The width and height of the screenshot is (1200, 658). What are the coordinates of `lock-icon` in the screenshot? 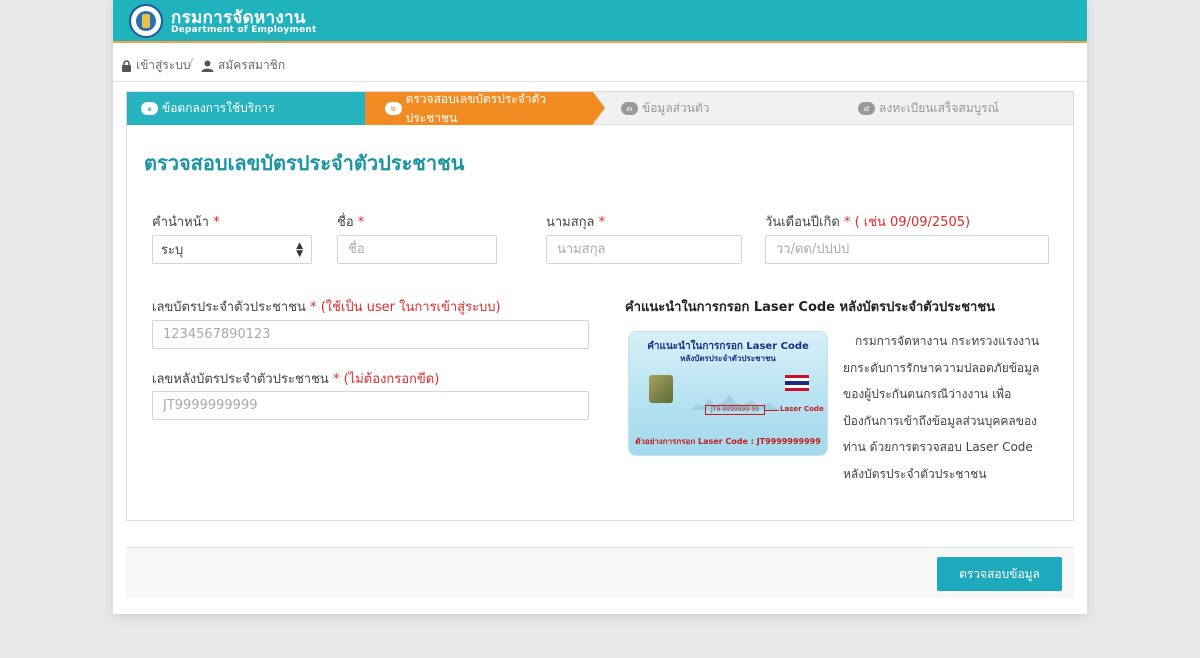 It's located at (126, 65).